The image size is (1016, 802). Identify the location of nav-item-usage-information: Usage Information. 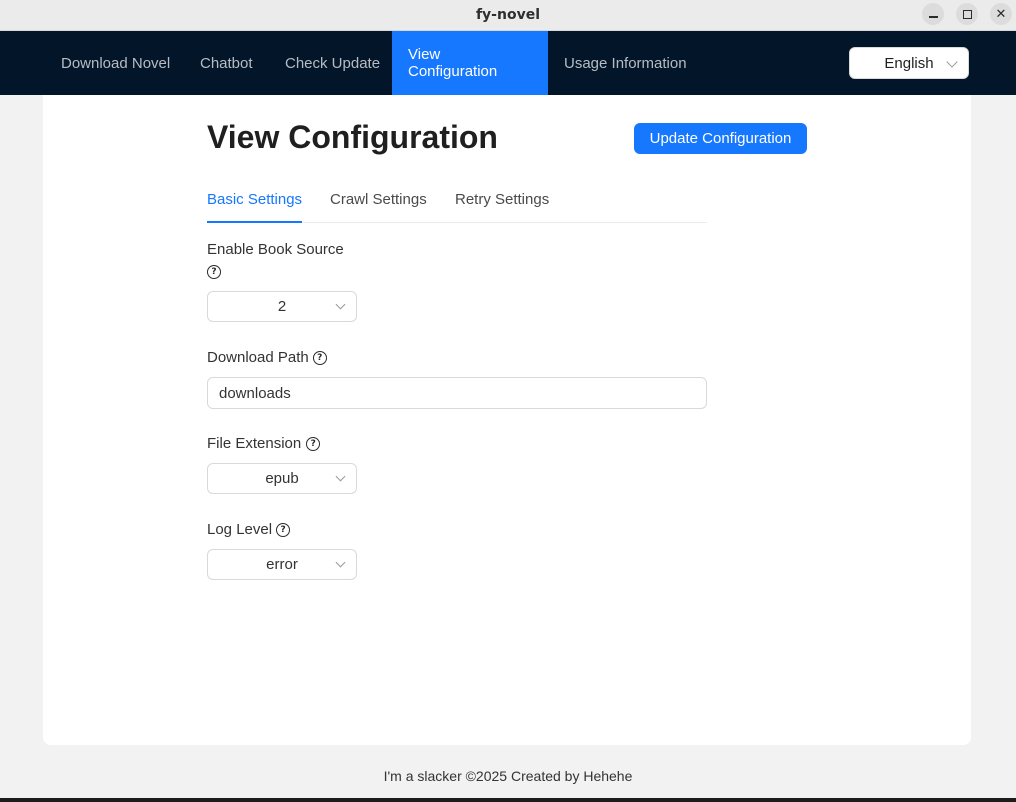
(625, 63).